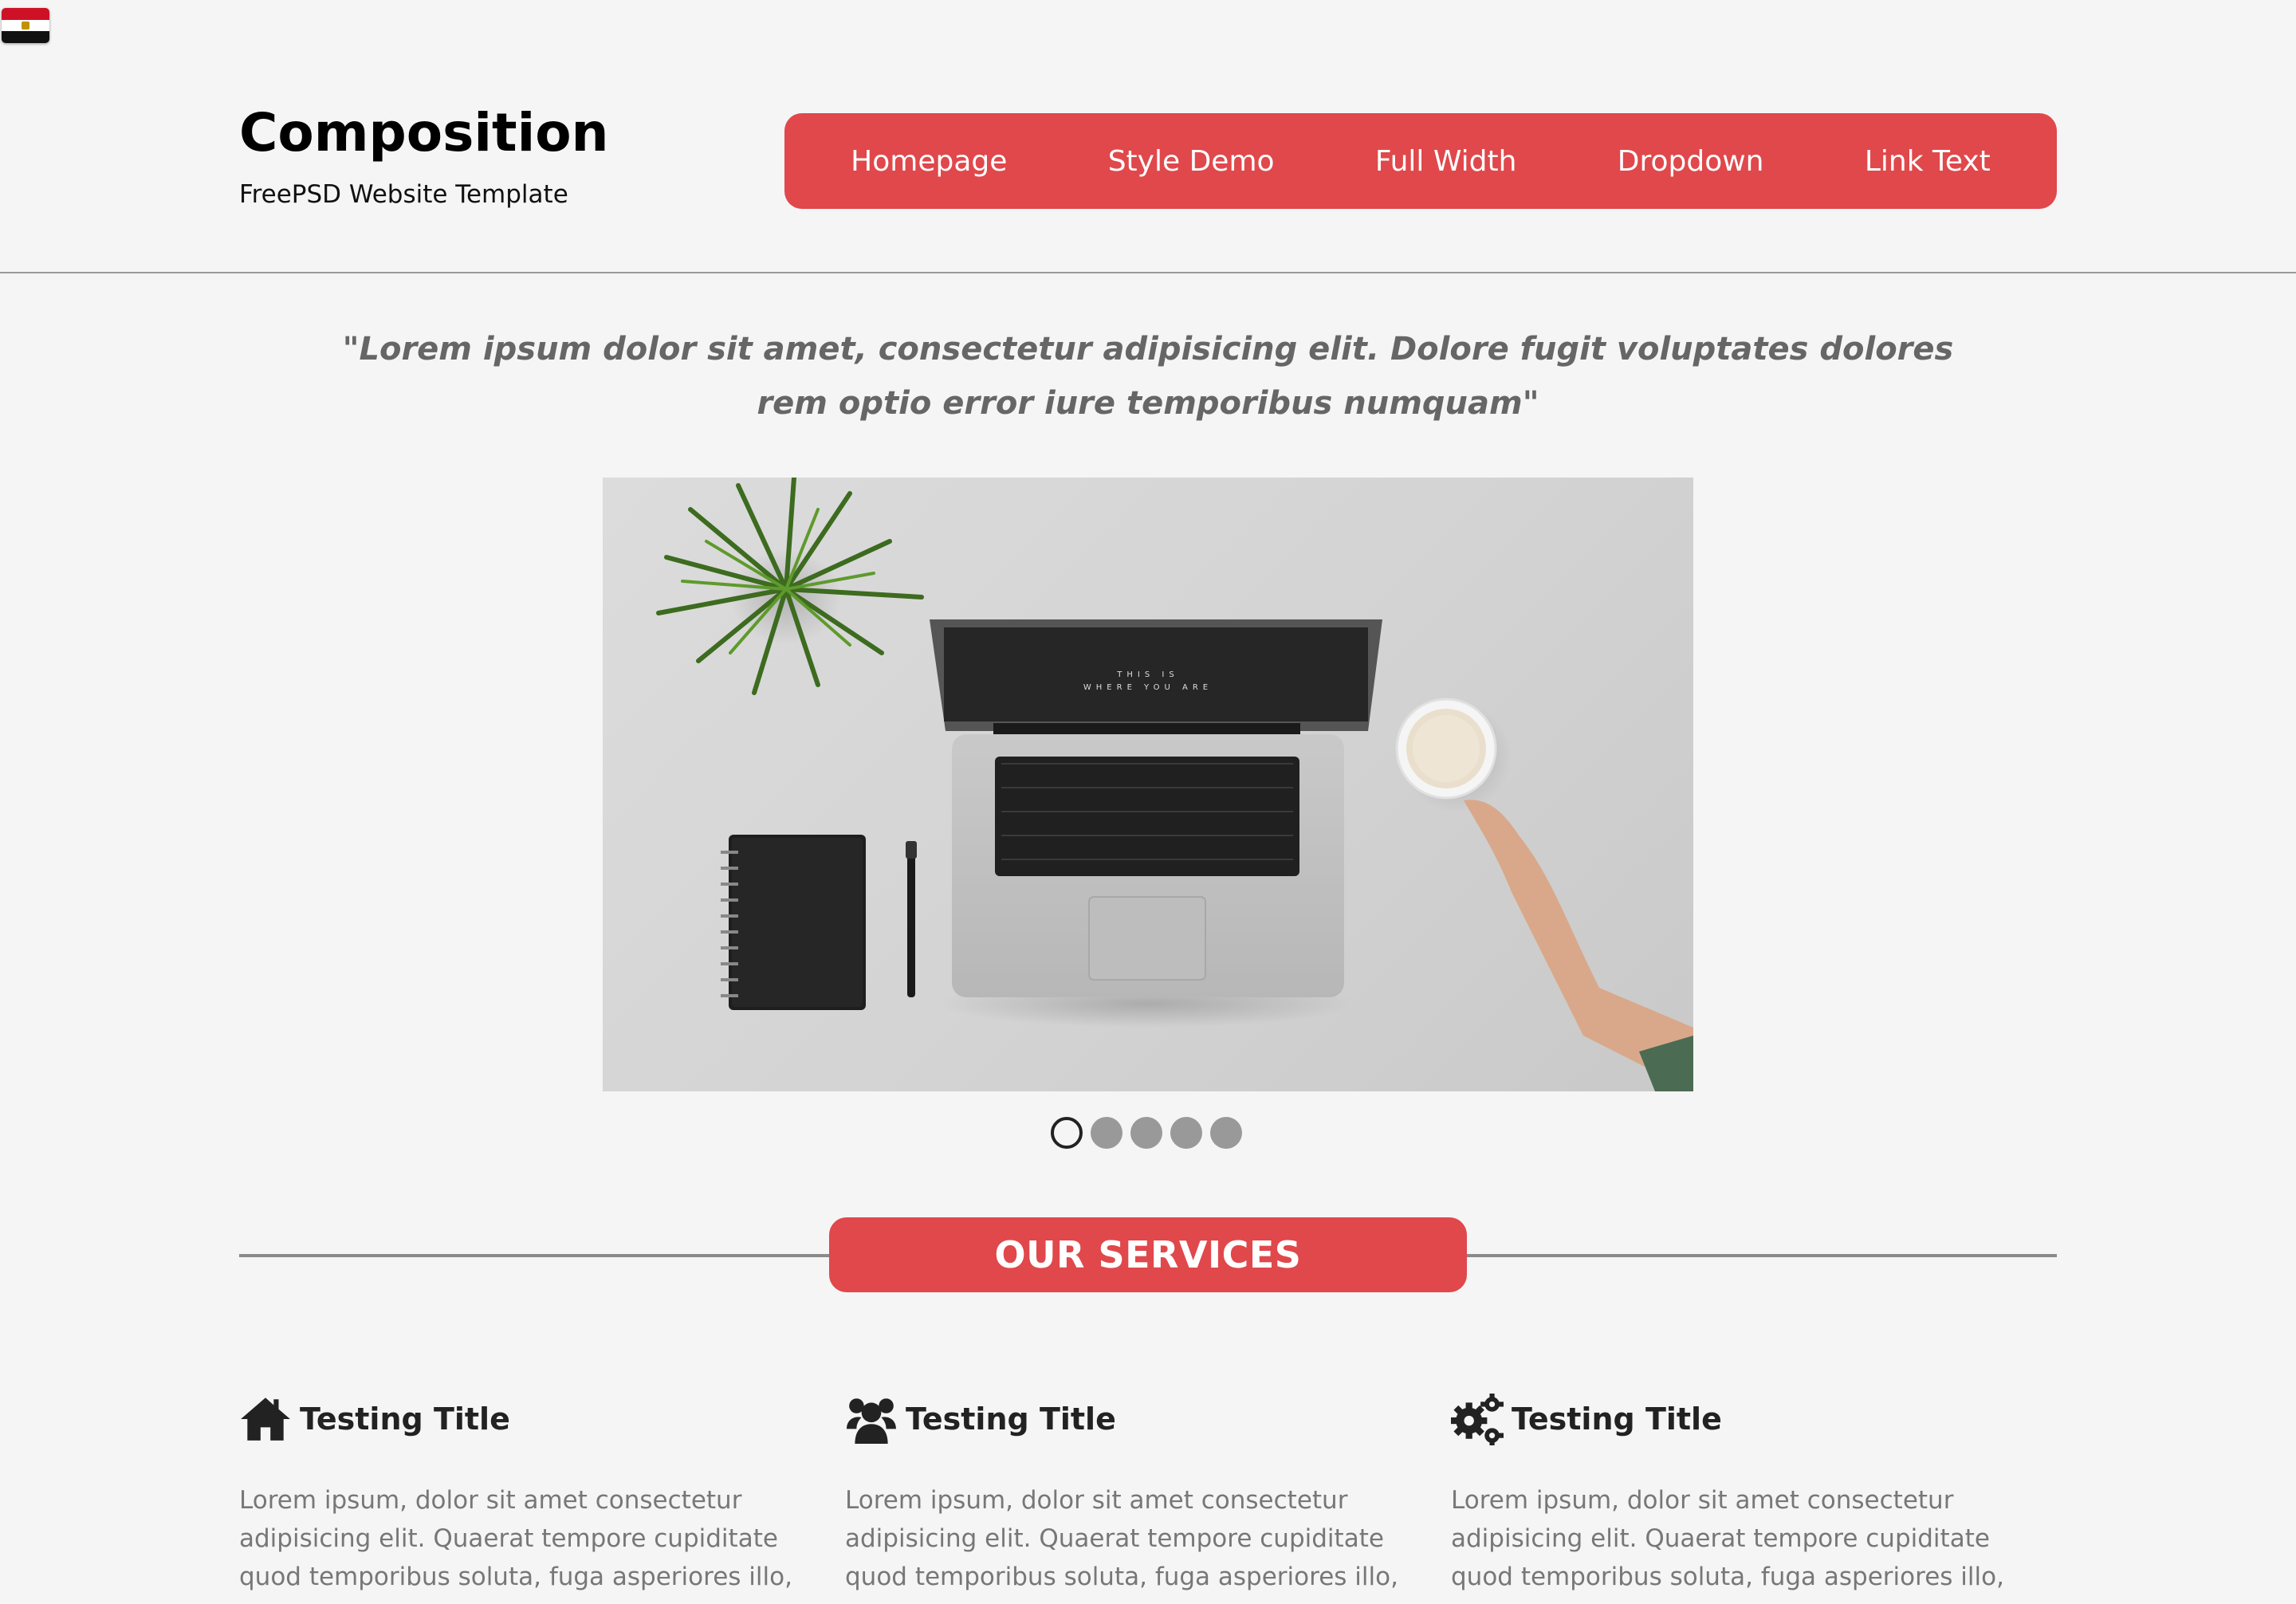 The image size is (2296, 1604). Describe the element at coordinates (424, 133) in the screenshot. I see `site-title: Composition` at that location.